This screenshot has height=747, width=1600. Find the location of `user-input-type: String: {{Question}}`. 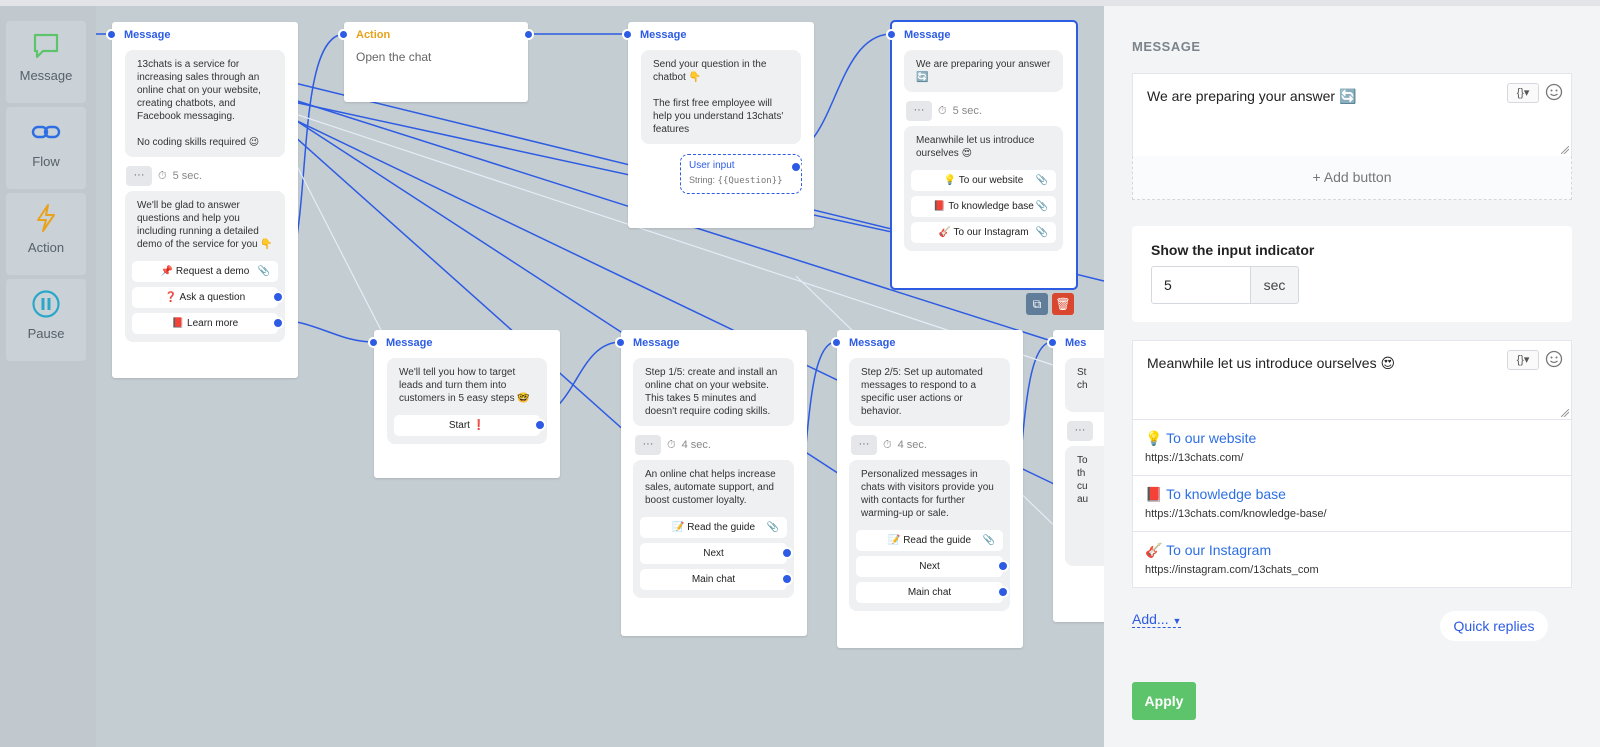

user-input-type: String: {{Question}} is located at coordinates (741, 180).